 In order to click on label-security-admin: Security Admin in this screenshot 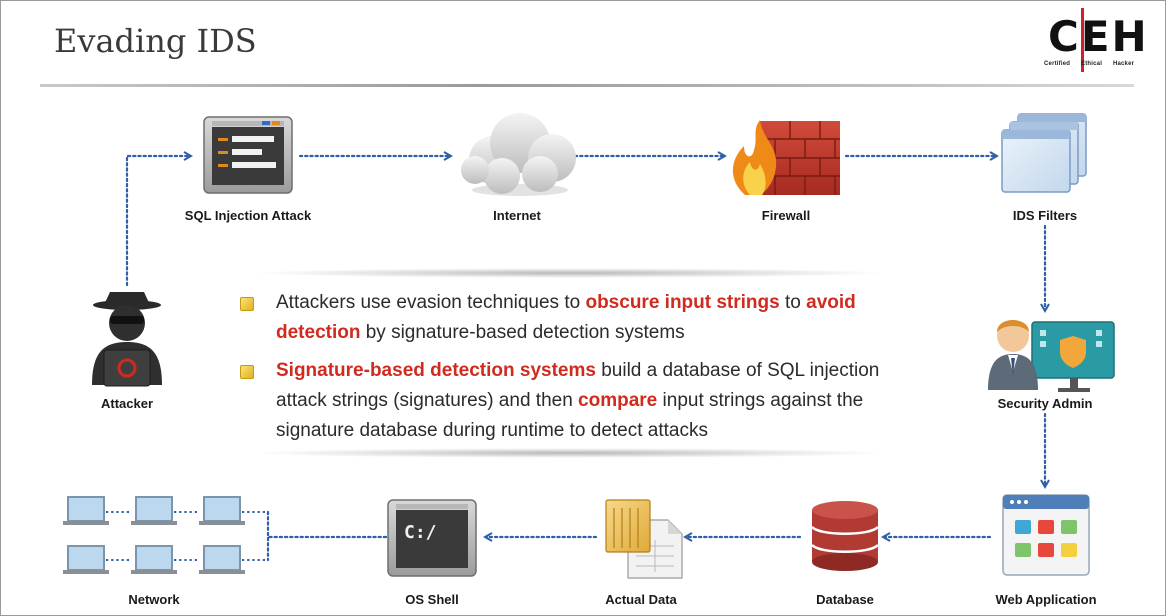, I will do `click(1045, 403)`.